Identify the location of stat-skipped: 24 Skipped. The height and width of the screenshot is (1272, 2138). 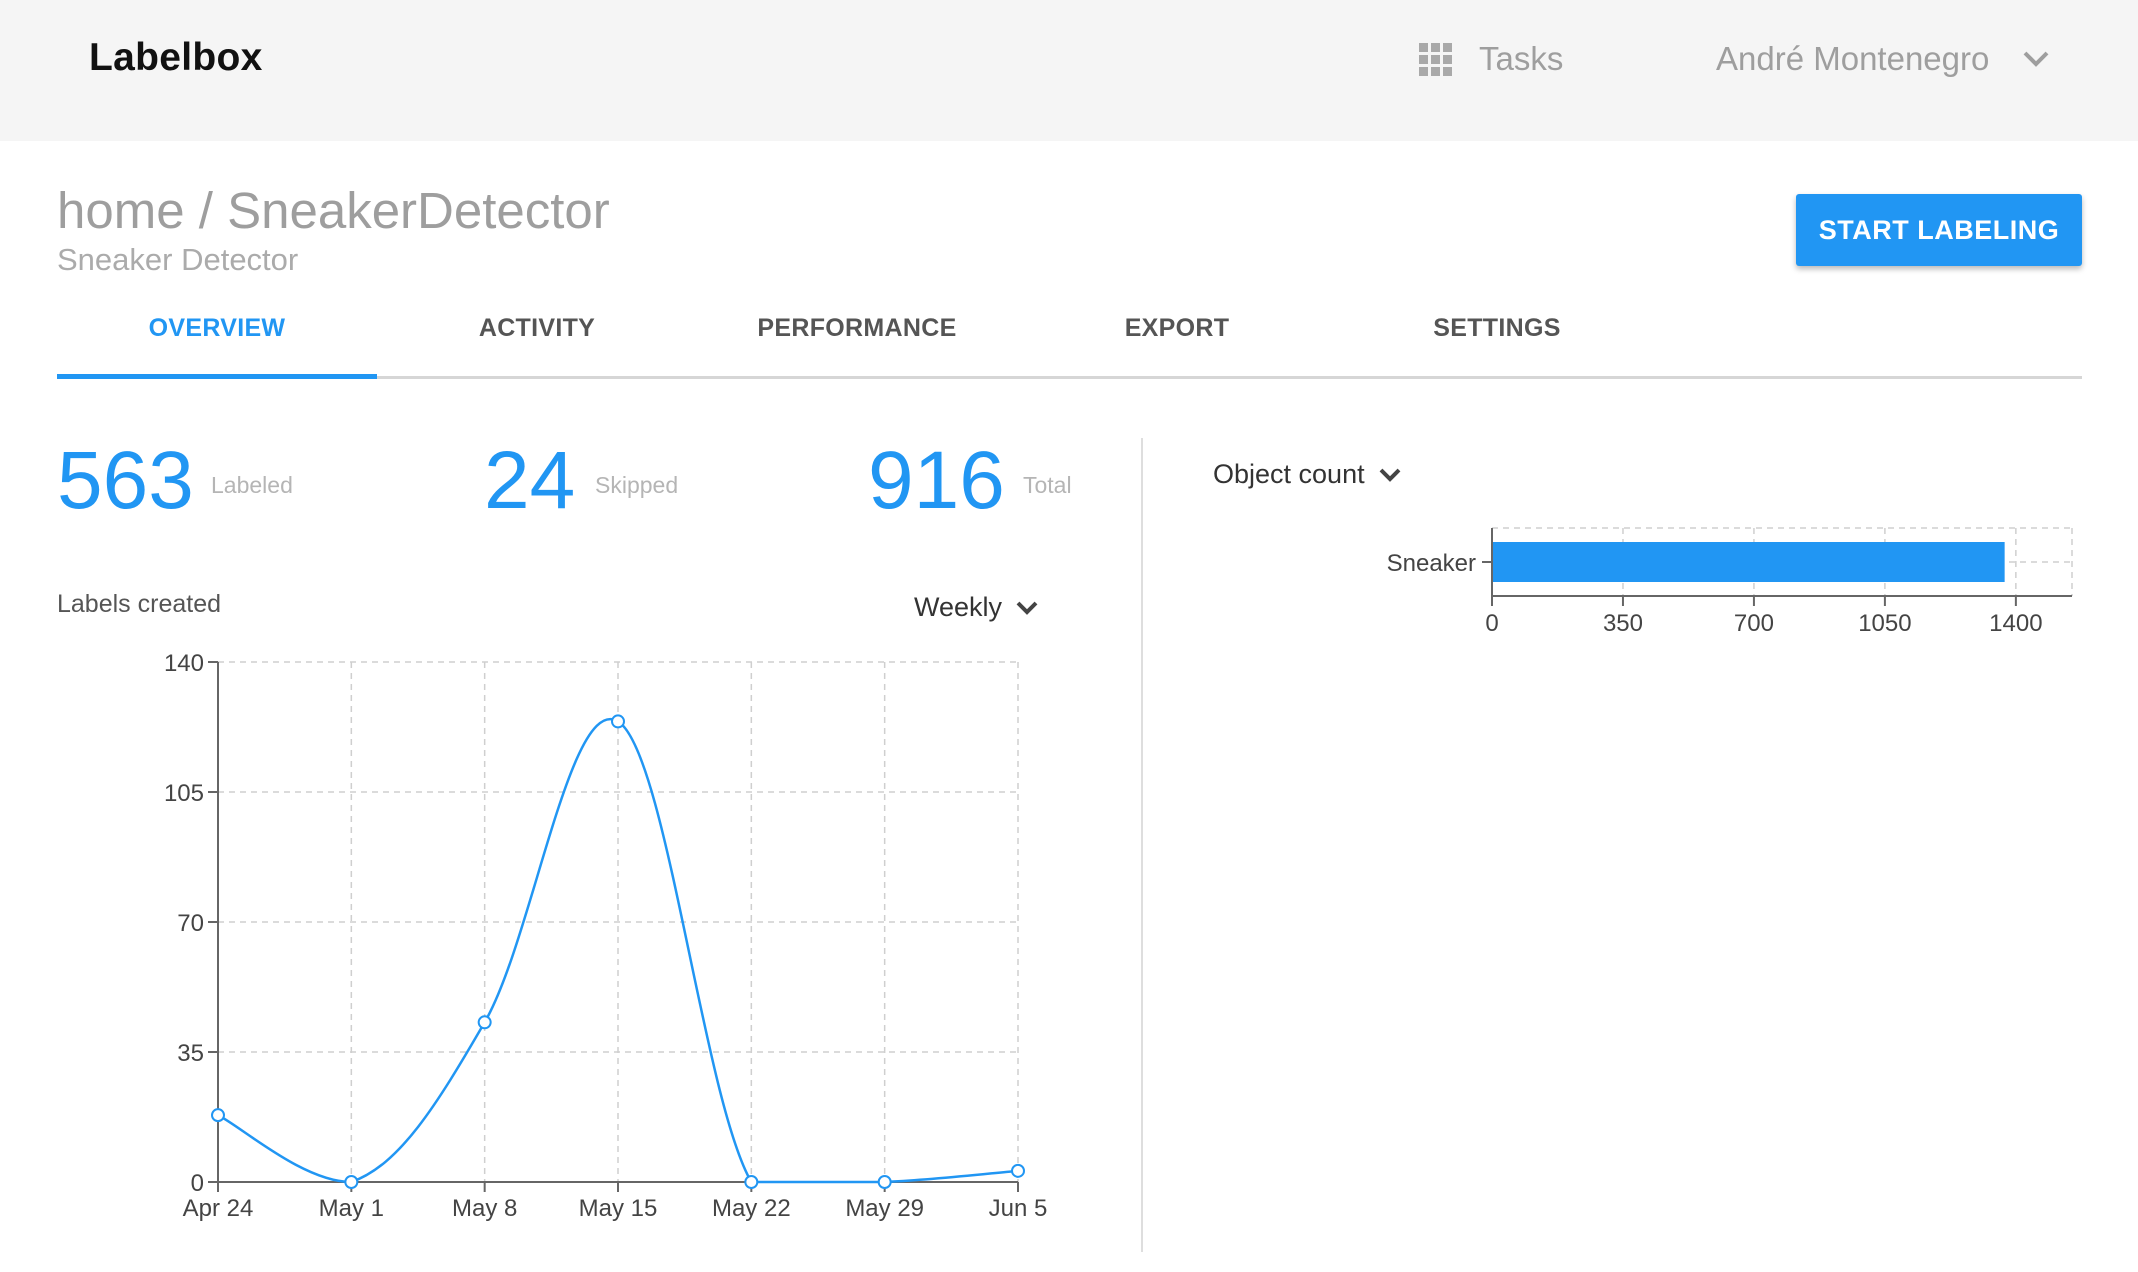
(581, 480).